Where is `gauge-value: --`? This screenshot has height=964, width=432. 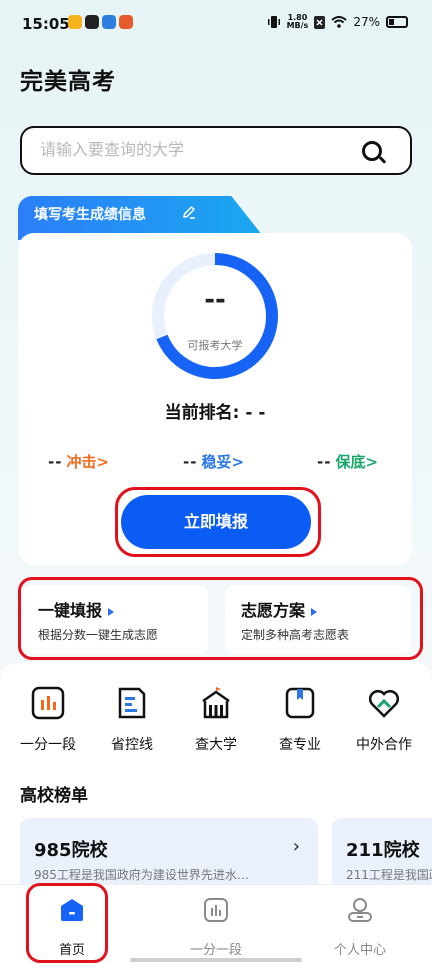 gauge-value: -- is located at coordinates (215, 300).